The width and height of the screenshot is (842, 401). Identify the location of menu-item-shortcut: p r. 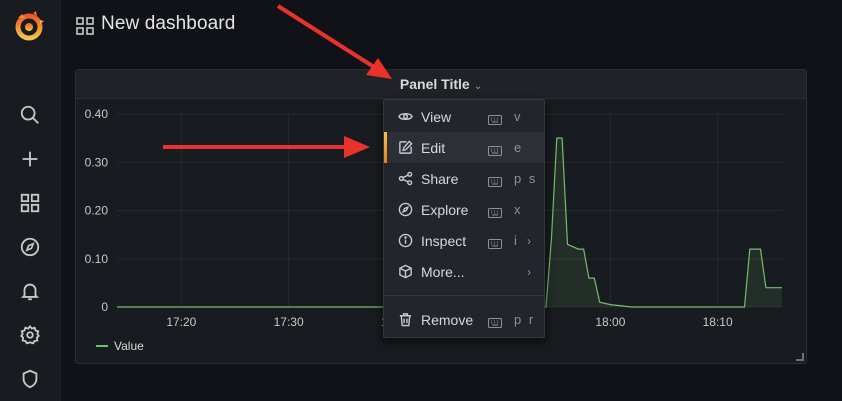
(525, 319).